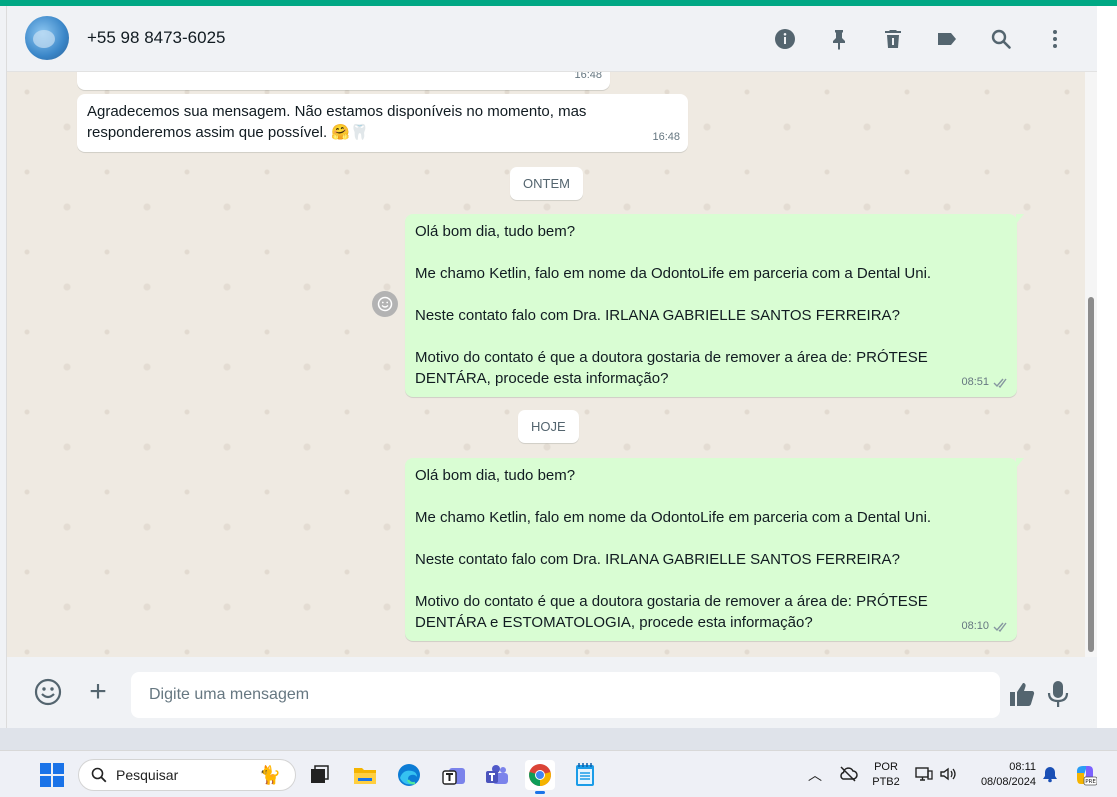 The height and width of the screenshot is (797, 1117). I want to click on message-input, so click(565, 695).